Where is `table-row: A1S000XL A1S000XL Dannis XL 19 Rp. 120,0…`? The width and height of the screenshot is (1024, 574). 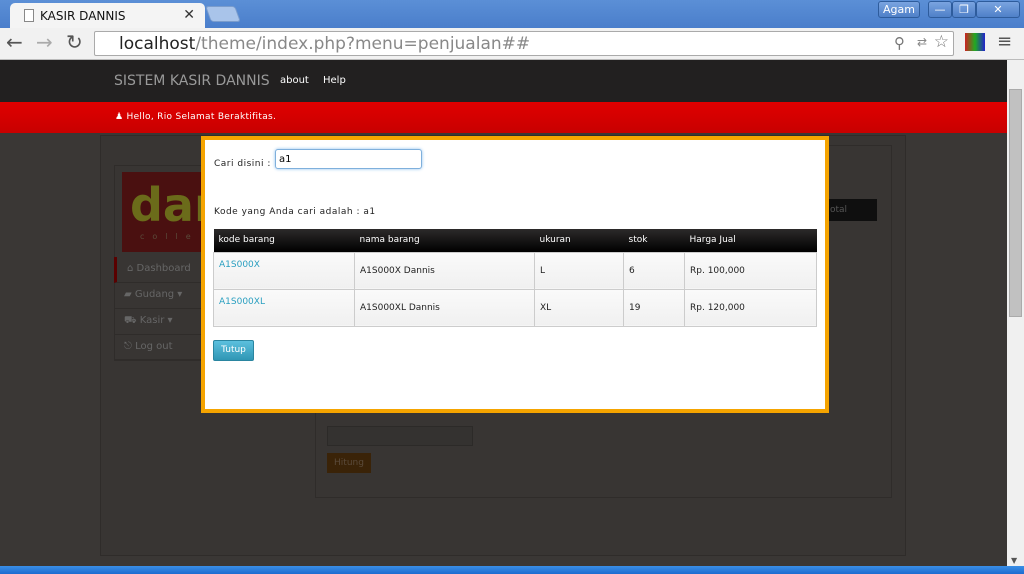 table-row: A1S000XL A1S000XL Dannis XL 19 Rp. 120,0… is located at coordinates (515, 307).